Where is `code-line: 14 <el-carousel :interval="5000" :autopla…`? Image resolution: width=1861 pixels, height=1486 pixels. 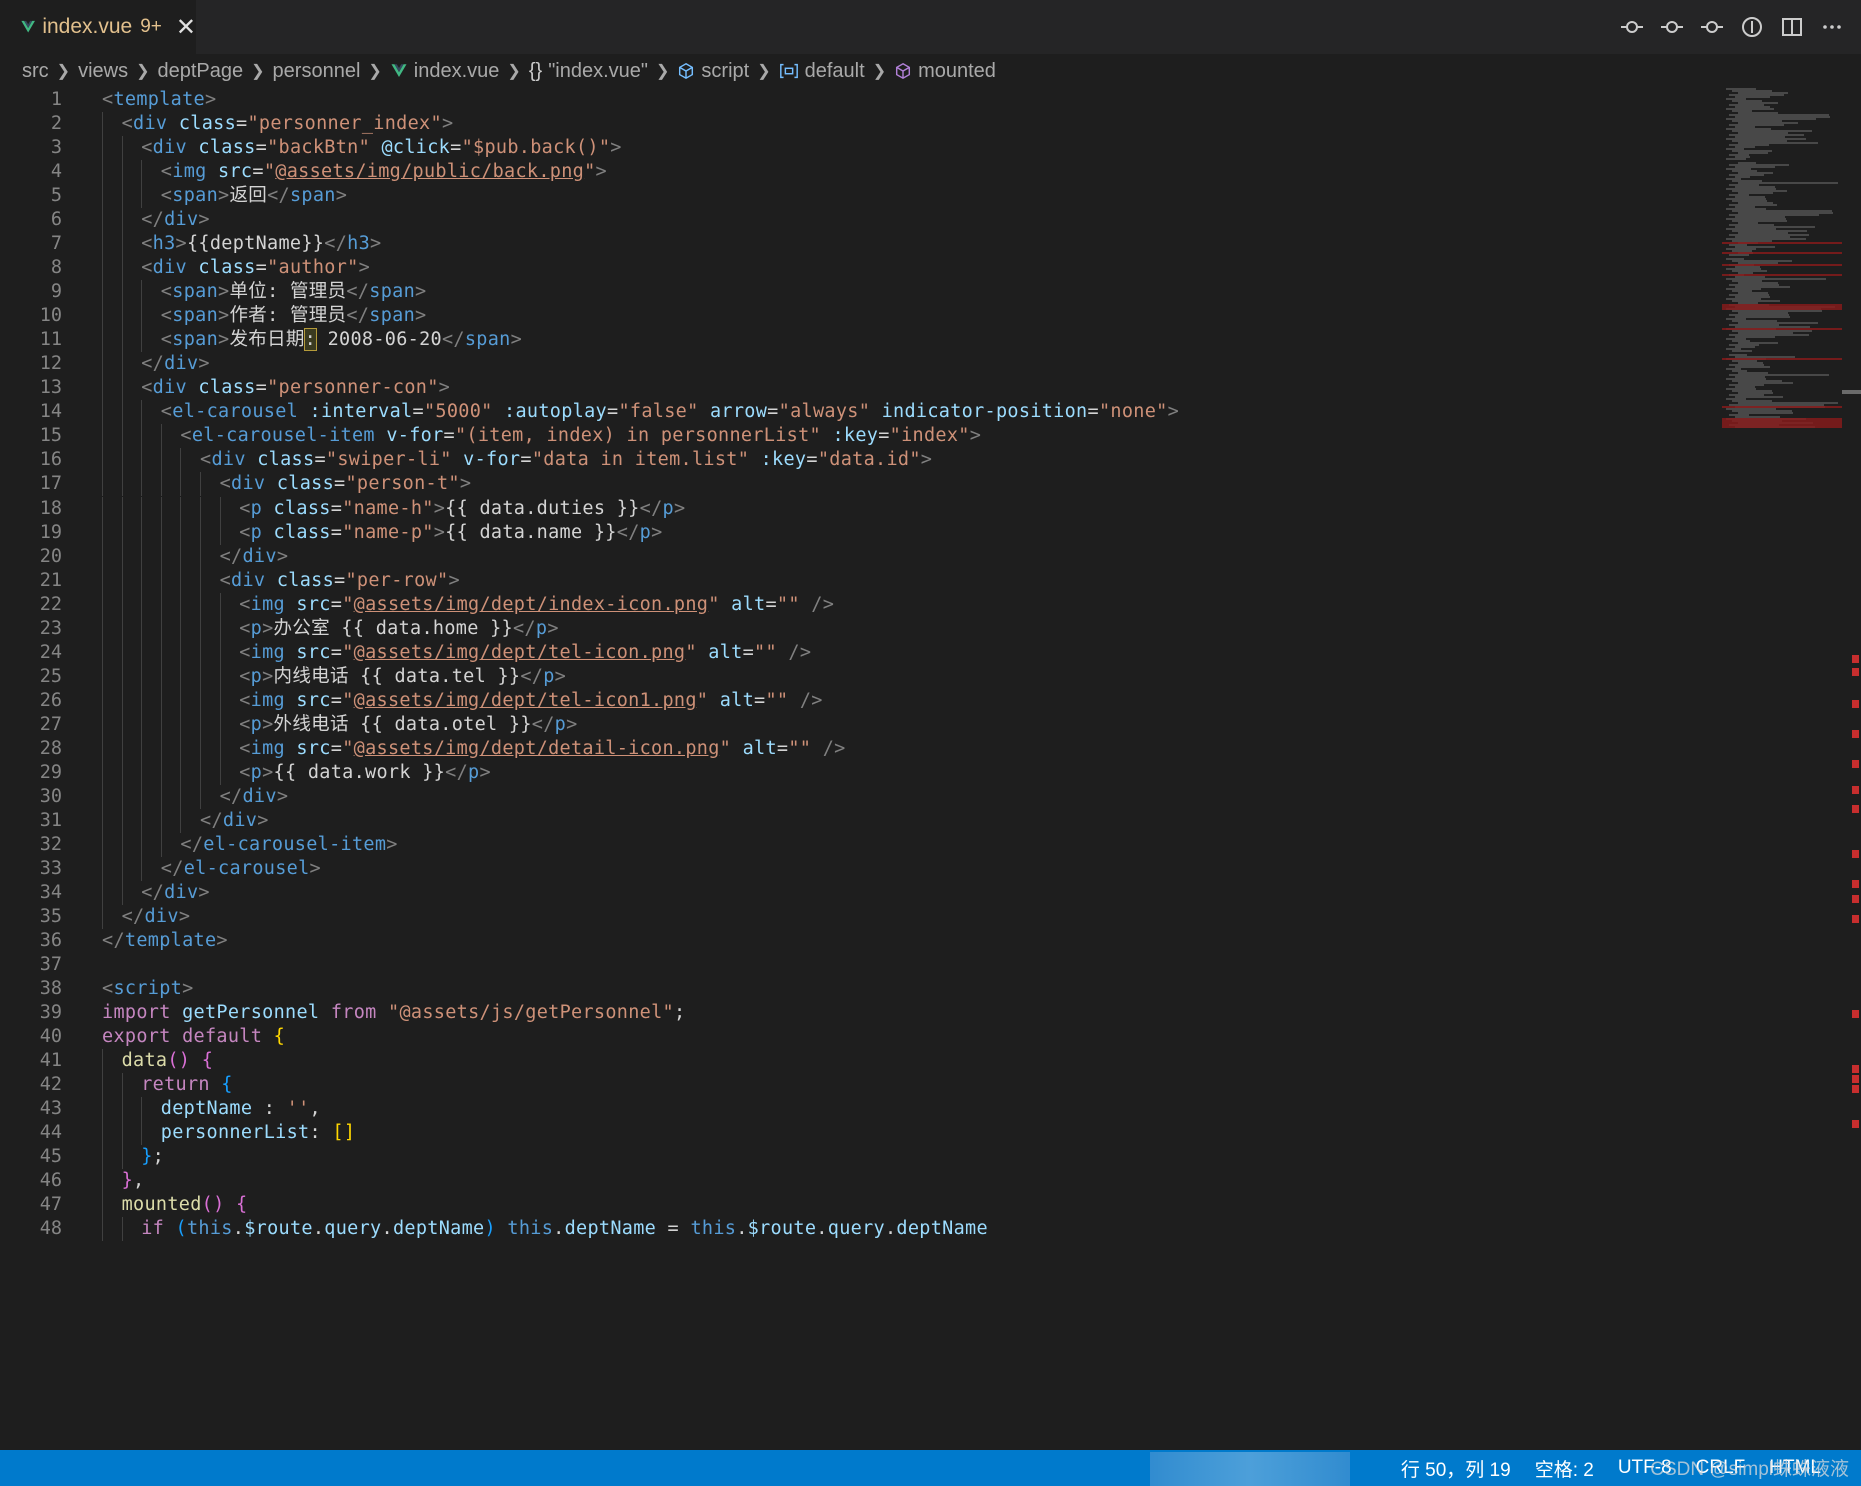 code-line: 14 <el-carousel :interval="5000" :autopla… is located at coordinates (860, 412).